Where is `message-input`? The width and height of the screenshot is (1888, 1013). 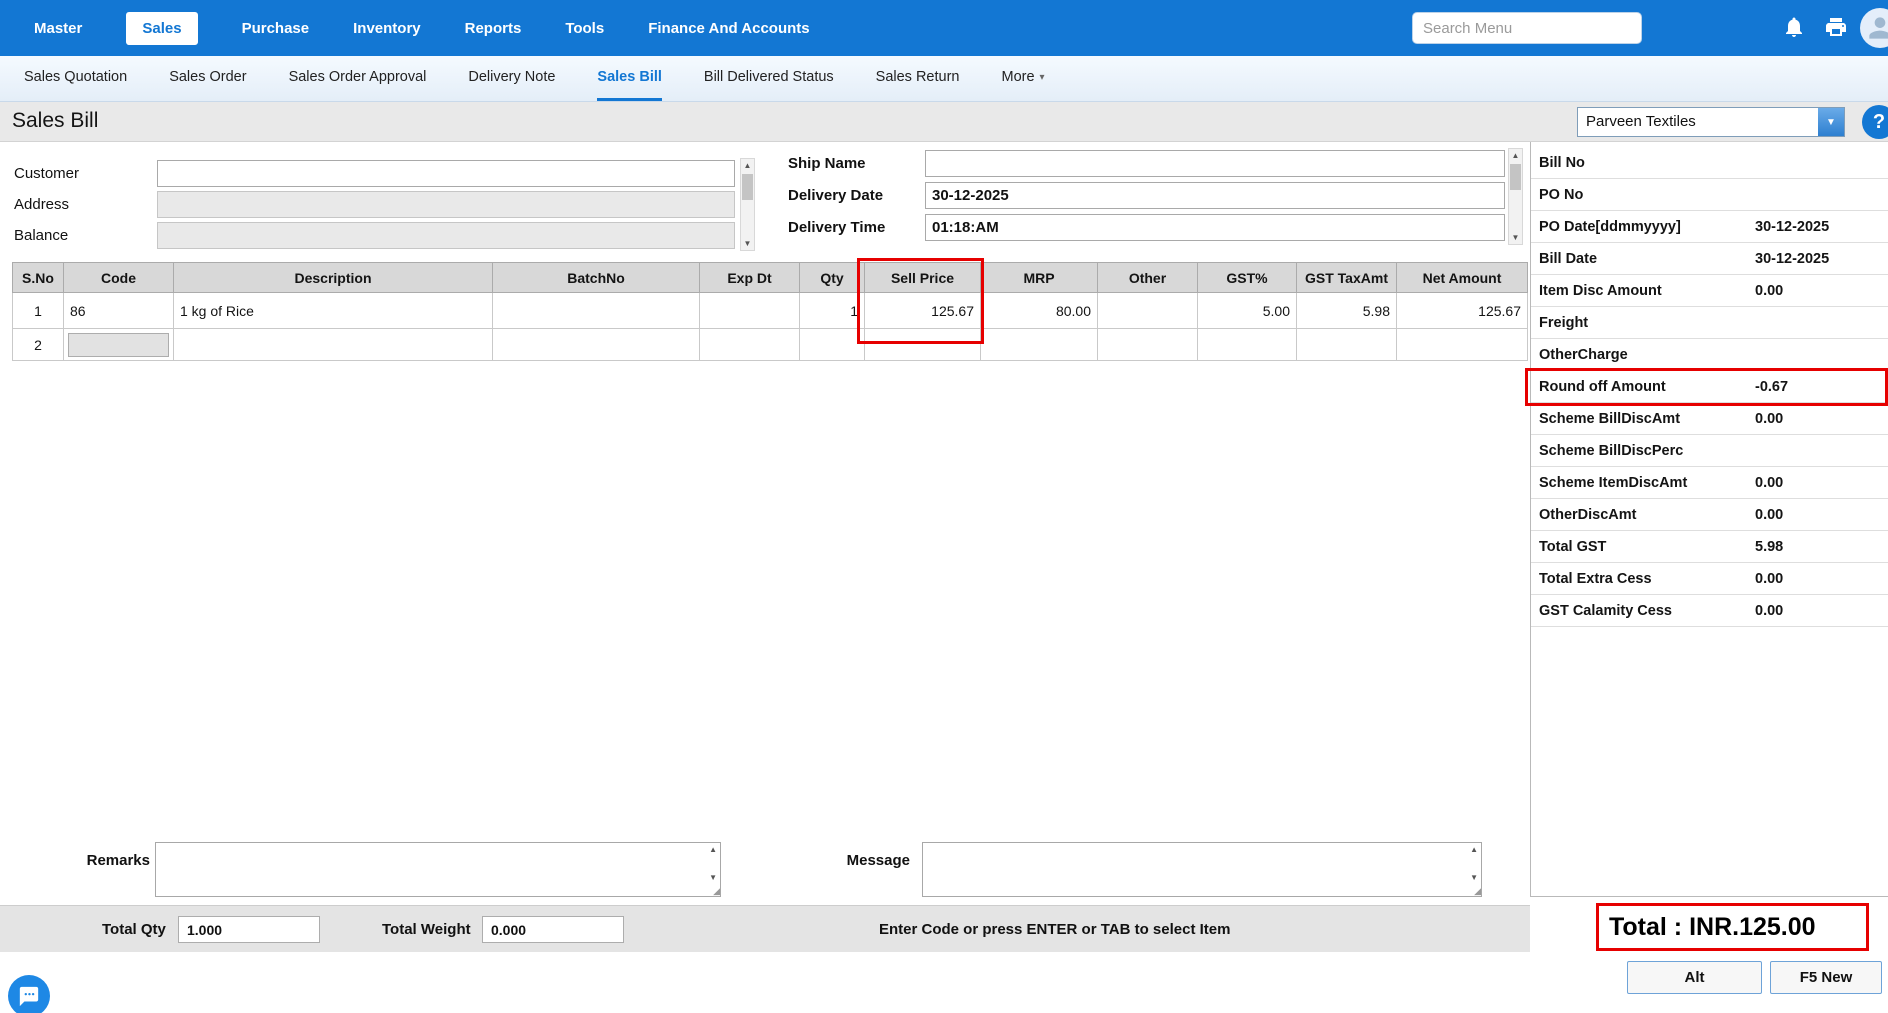
message-input is located at coordinates (1202, 869).